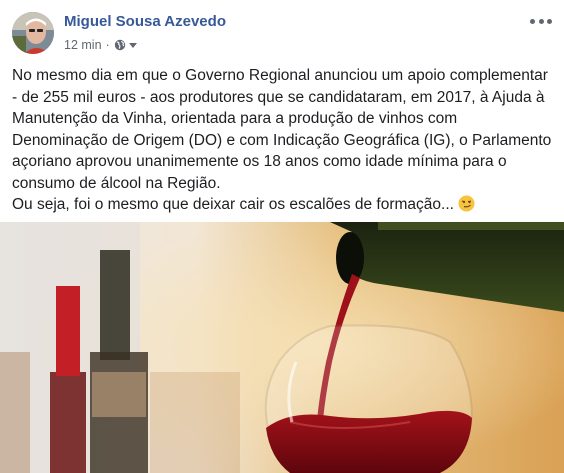 The width and height of the screenshot is (564, 473). What do you see at coordinates (116, 183) in the screenshot?
I see `text-line: consumo de álcool na Região.` at bounding box center [116, 183].